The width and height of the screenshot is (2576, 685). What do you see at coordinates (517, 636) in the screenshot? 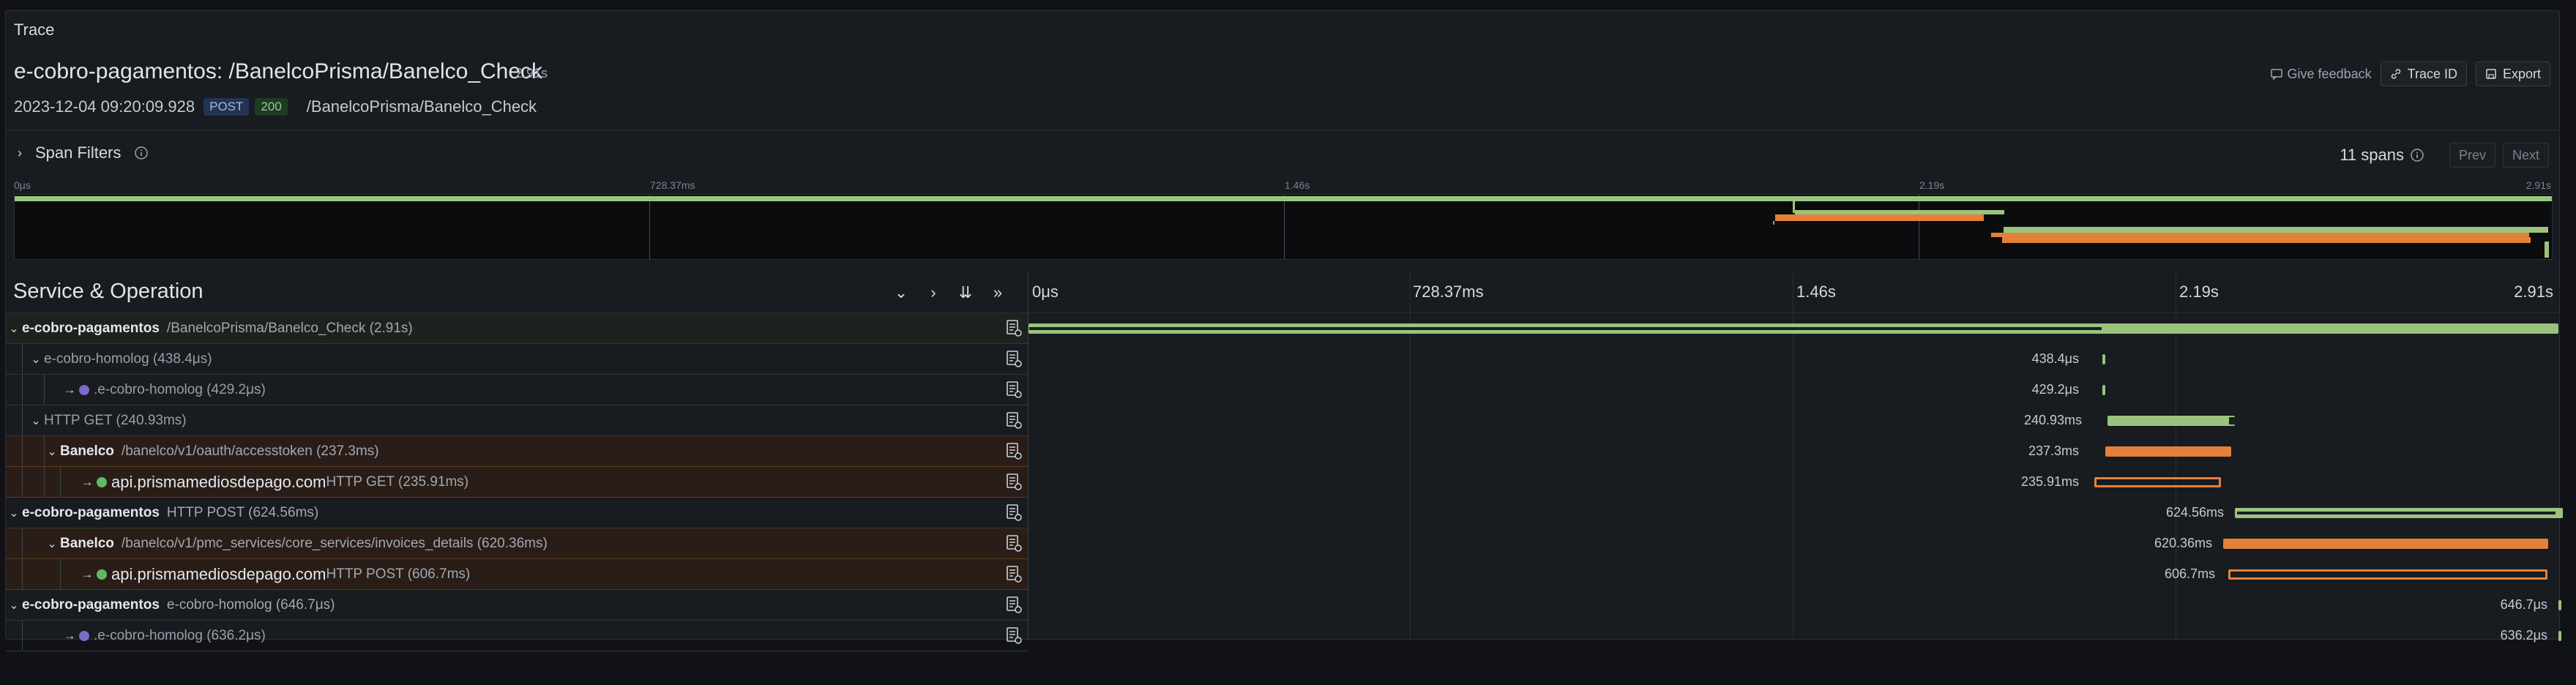
I see `span-name-cell: → .e-cobro-homolog (636.2μs)` at bounding box center [517, 636].